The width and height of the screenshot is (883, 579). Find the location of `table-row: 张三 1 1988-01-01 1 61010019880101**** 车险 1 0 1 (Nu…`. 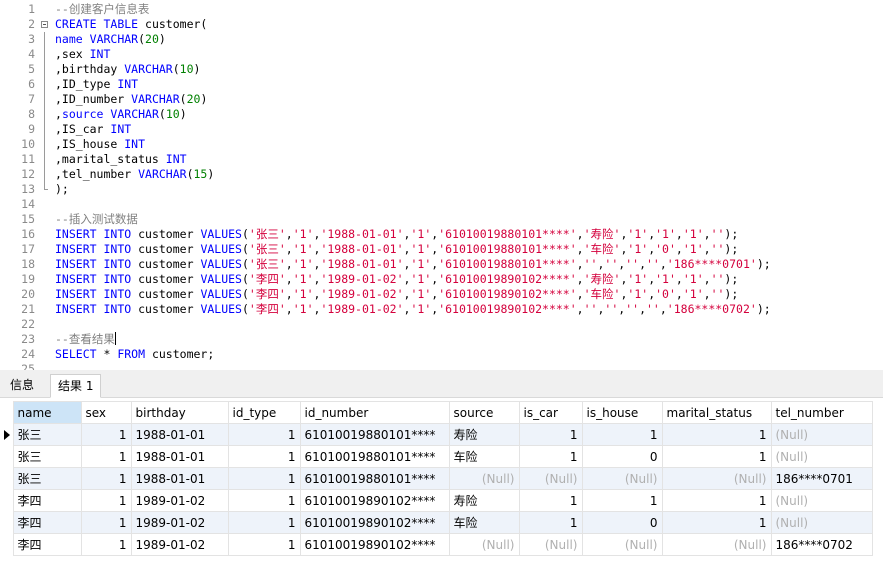

table-row: 张三 1 1988-01-01 1 61010019880101**** 车险 1 0 1 (Nu… is located at coordinates (436, 456).